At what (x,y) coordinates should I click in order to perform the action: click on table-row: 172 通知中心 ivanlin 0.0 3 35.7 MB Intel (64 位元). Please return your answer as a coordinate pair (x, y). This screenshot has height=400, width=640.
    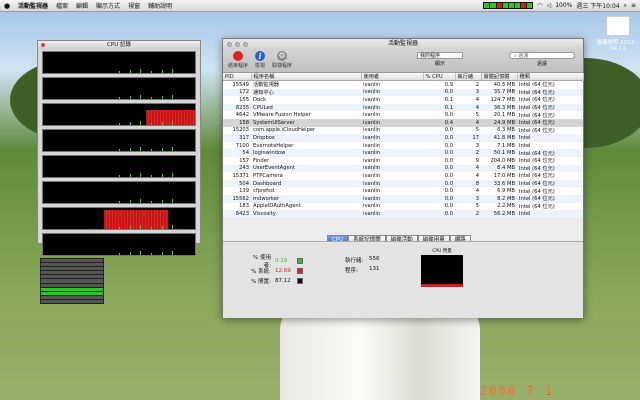
    Looking at the image, I should click on (403, 92).